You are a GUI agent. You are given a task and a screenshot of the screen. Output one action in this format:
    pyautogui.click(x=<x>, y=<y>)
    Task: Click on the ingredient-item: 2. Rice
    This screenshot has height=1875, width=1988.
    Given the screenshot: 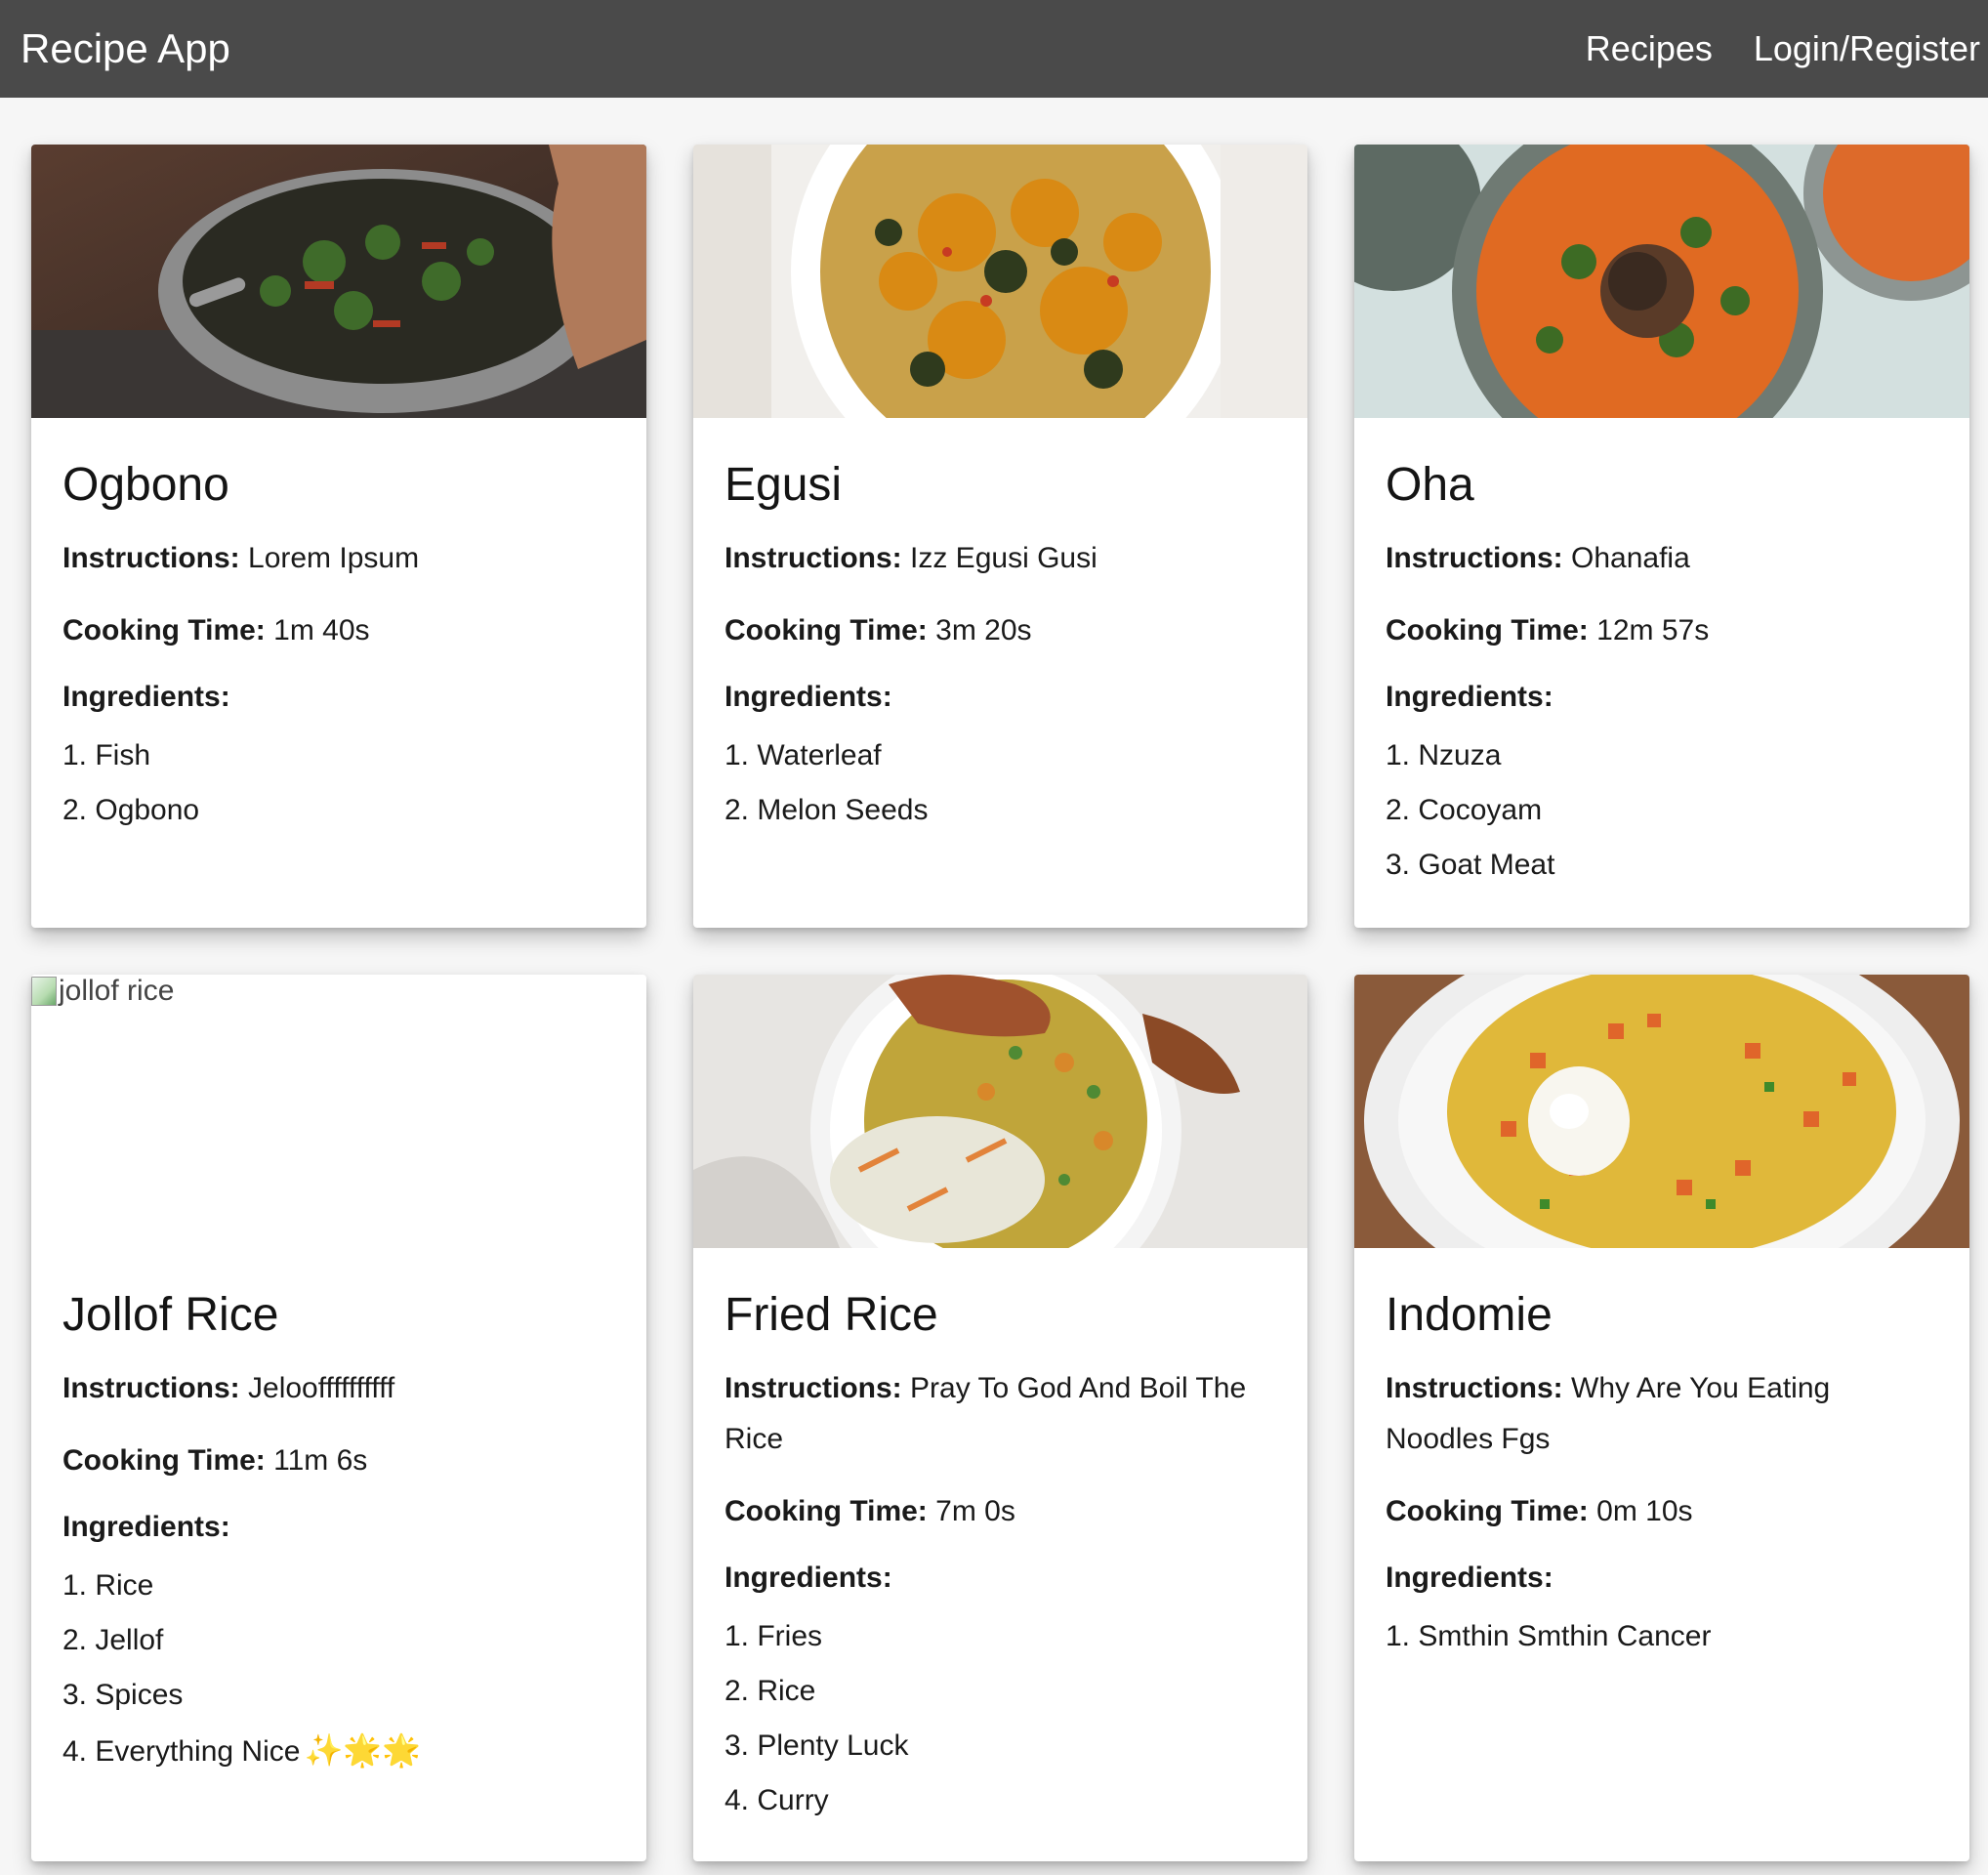 What is the action you would take?
    pyautogui.click(x=770, y=1690)
    